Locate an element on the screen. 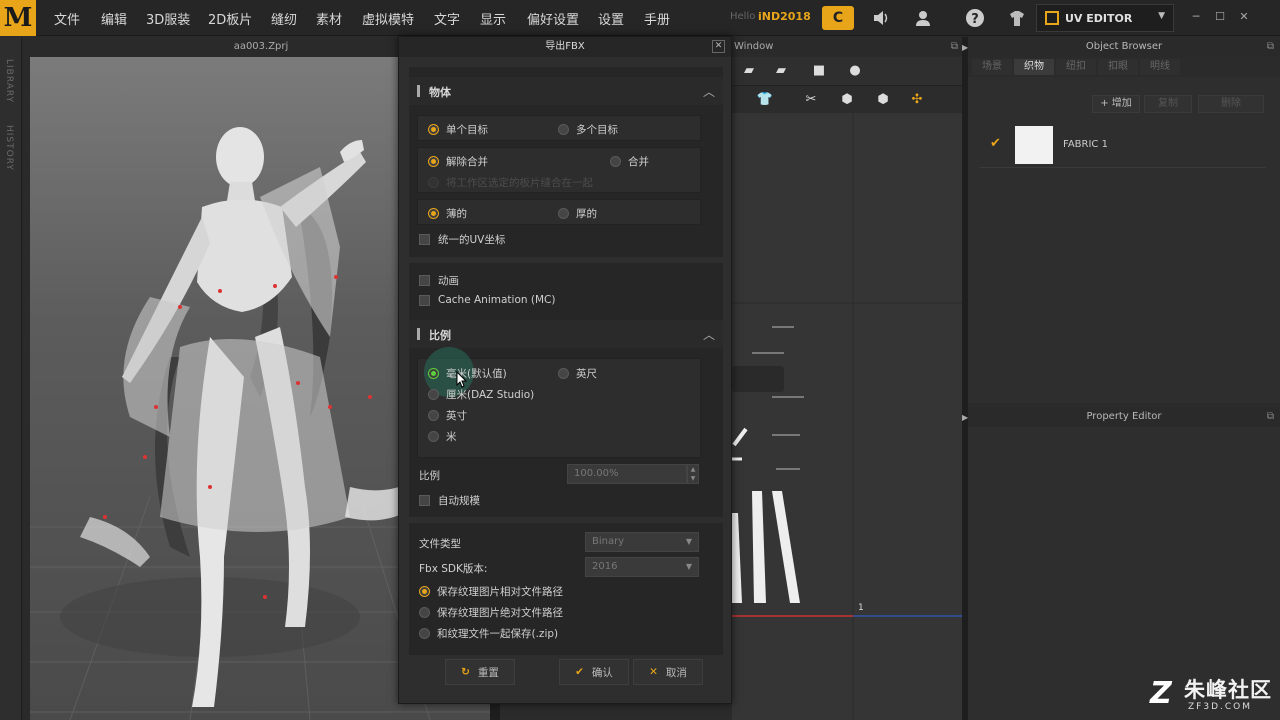 Image resolution: width=1280 pixels, height=720 pixels. workspace-selector: UV EDITOR ▼ is located at coordinates (1105, 18).